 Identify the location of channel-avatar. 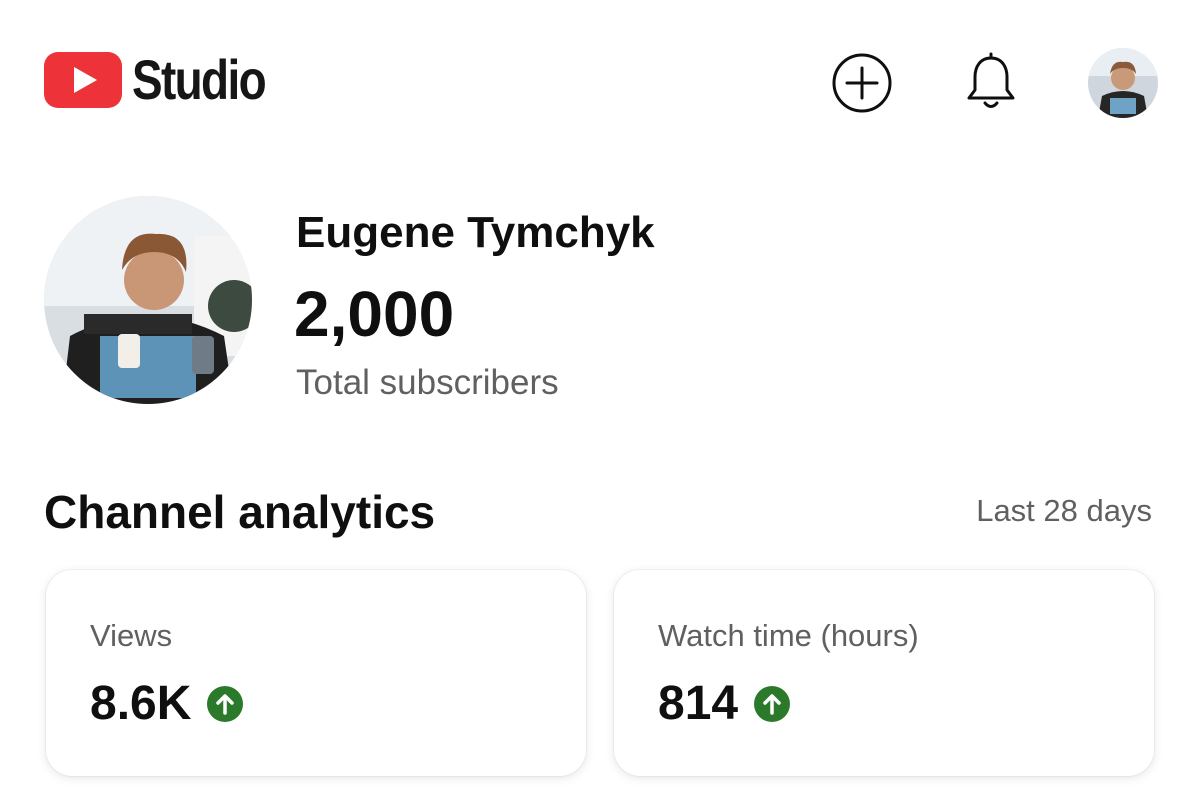
(148, 300).